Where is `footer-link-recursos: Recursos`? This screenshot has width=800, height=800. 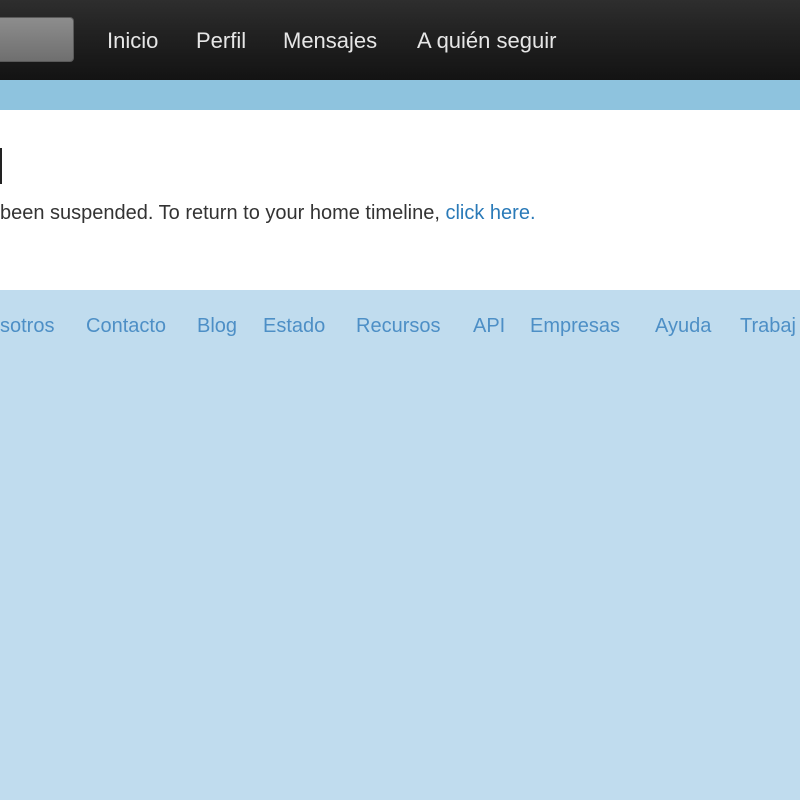
footer-link-recursos: Recursos is located at coordinates (398, 326).